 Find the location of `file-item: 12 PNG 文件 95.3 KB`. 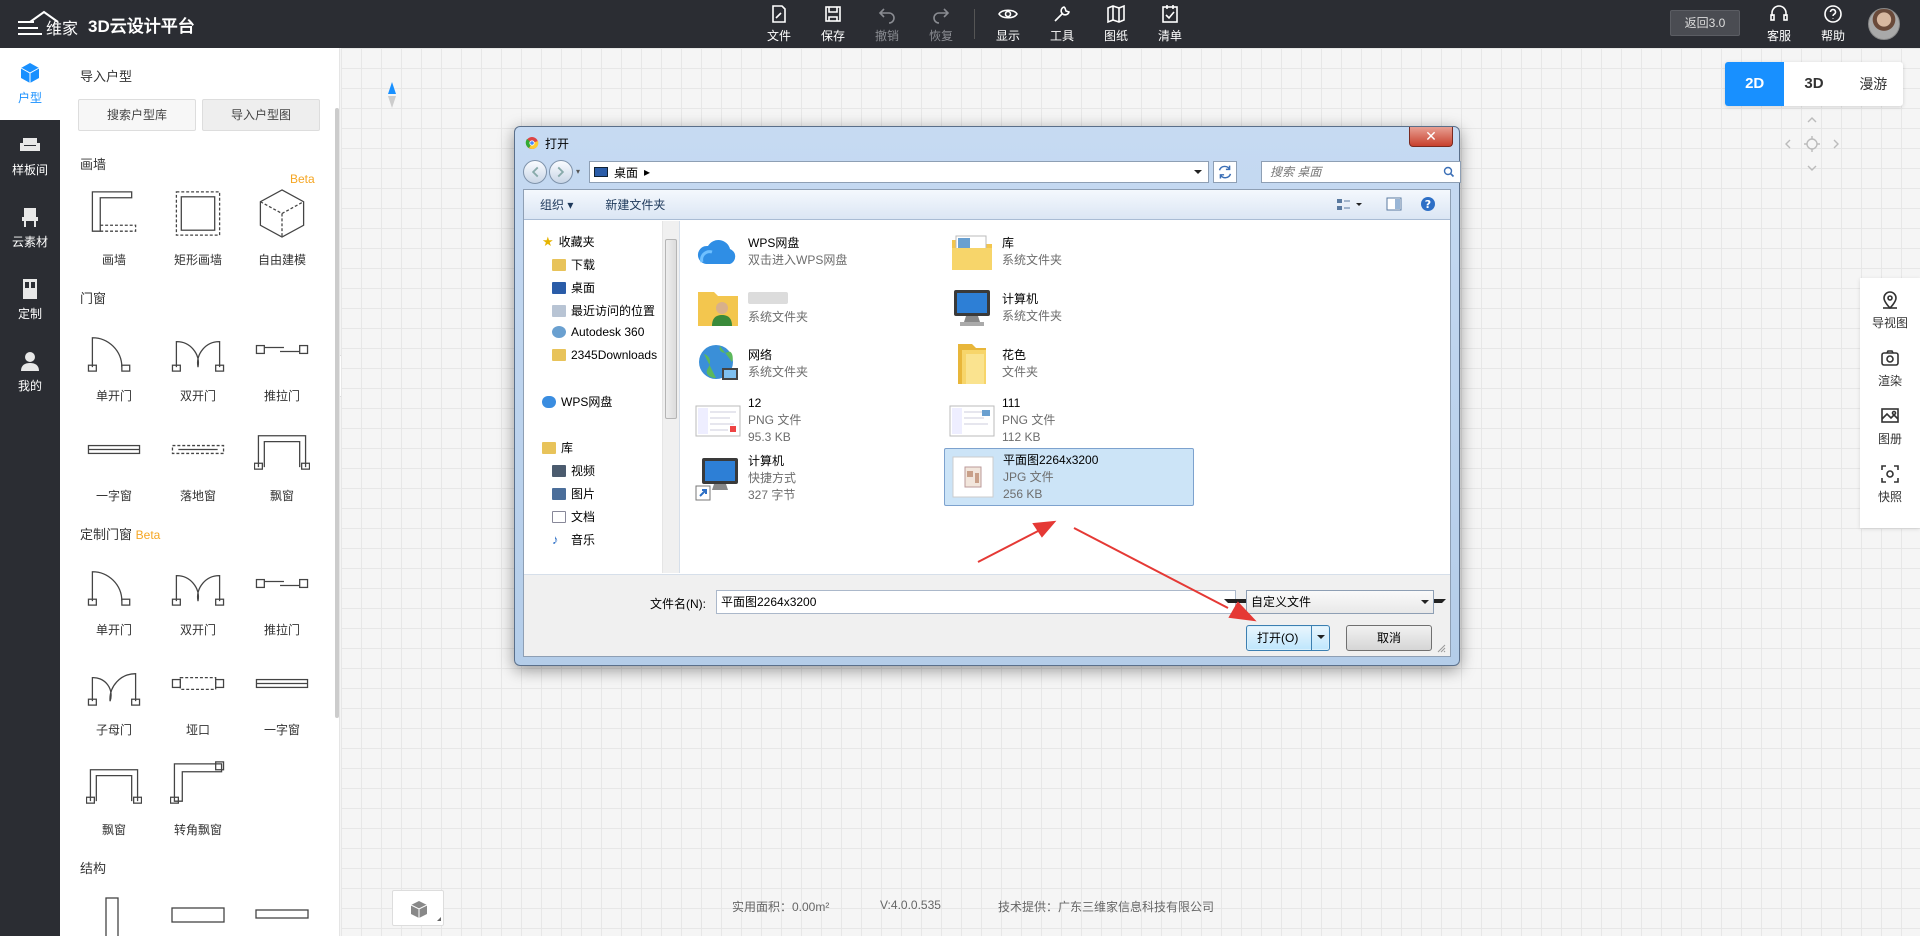

file-item: 12 PNG 文件 95.3 KB is located at coordinates (815, 420).